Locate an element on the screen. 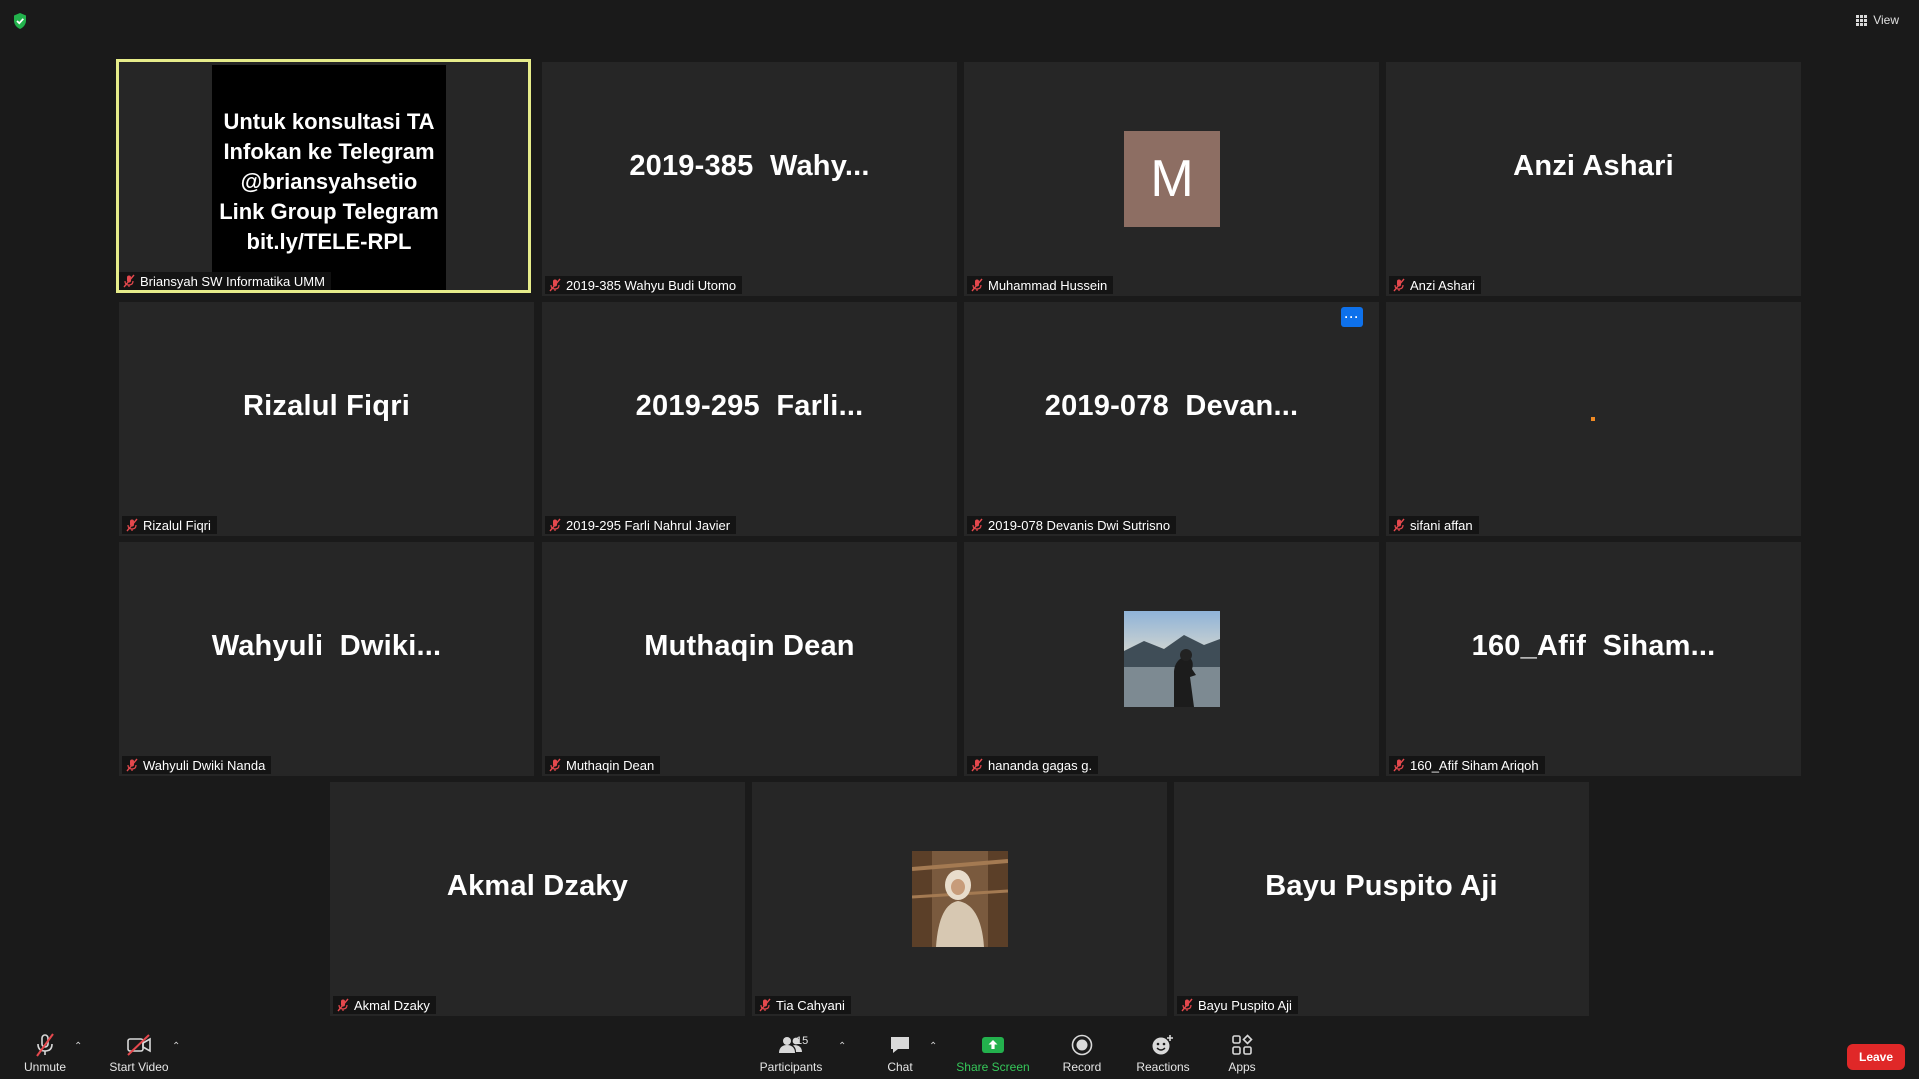 Image resolution: width=1919 pixels, height=1079 pixels. share-text-line: Infokan ke Telegram is located at coordinates (329, 151).